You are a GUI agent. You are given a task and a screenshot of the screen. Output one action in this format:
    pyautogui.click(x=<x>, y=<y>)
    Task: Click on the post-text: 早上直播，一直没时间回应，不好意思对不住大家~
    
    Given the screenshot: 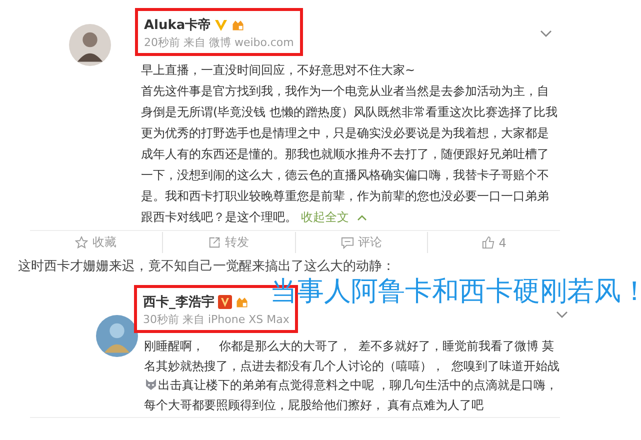 What is the action you would take?
    pyautogui.click(x=278, y=70)
    